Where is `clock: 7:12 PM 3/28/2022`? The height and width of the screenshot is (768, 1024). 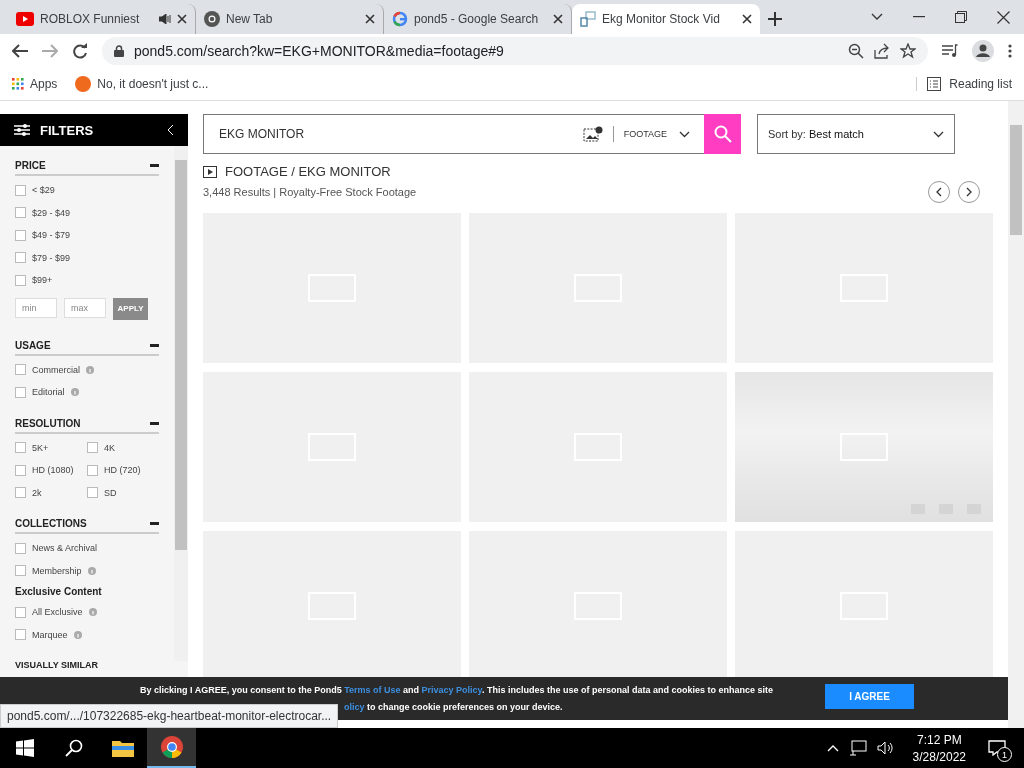
clock: 7:12 PM 3/28/2022 is located at coordinates (939, 748).